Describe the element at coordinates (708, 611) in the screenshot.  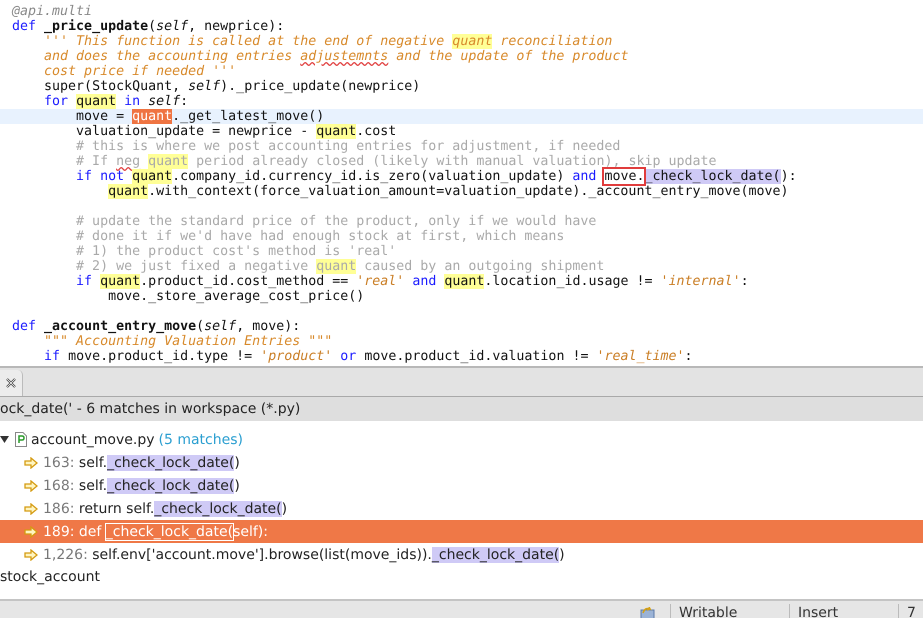
I see `status-text: Writable` at that location.